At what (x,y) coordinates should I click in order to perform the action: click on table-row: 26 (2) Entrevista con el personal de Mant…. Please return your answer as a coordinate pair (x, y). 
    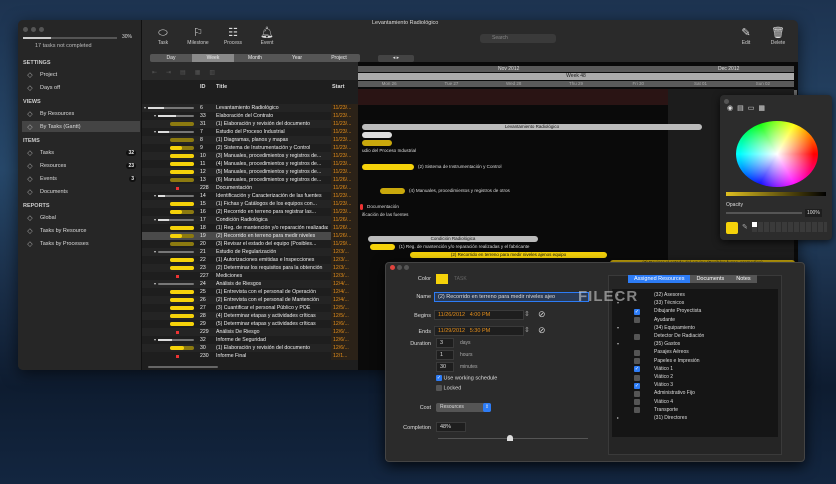
    Looking at the image, I should click on (250, 300).